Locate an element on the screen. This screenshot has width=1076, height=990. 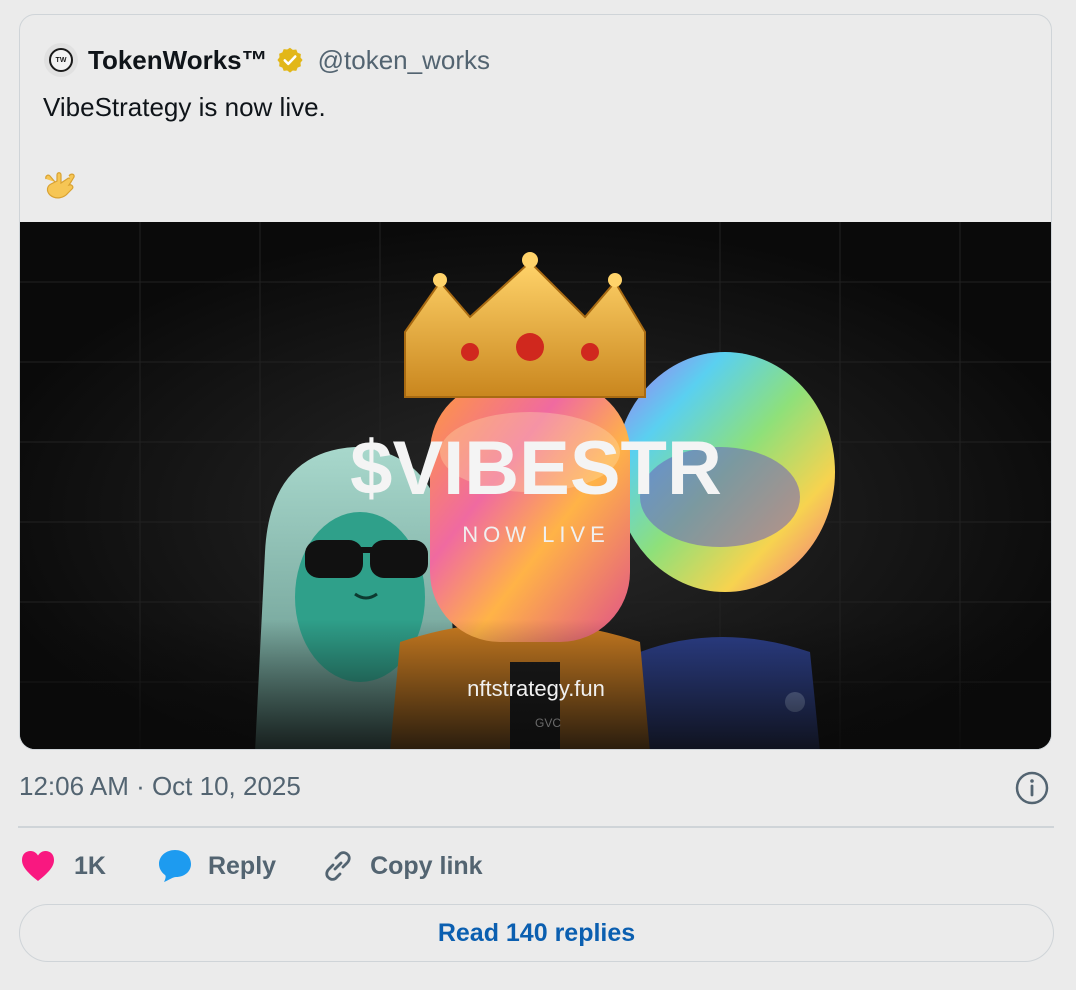
copy-link-label: Copy link is located at coordinates (426, 865).